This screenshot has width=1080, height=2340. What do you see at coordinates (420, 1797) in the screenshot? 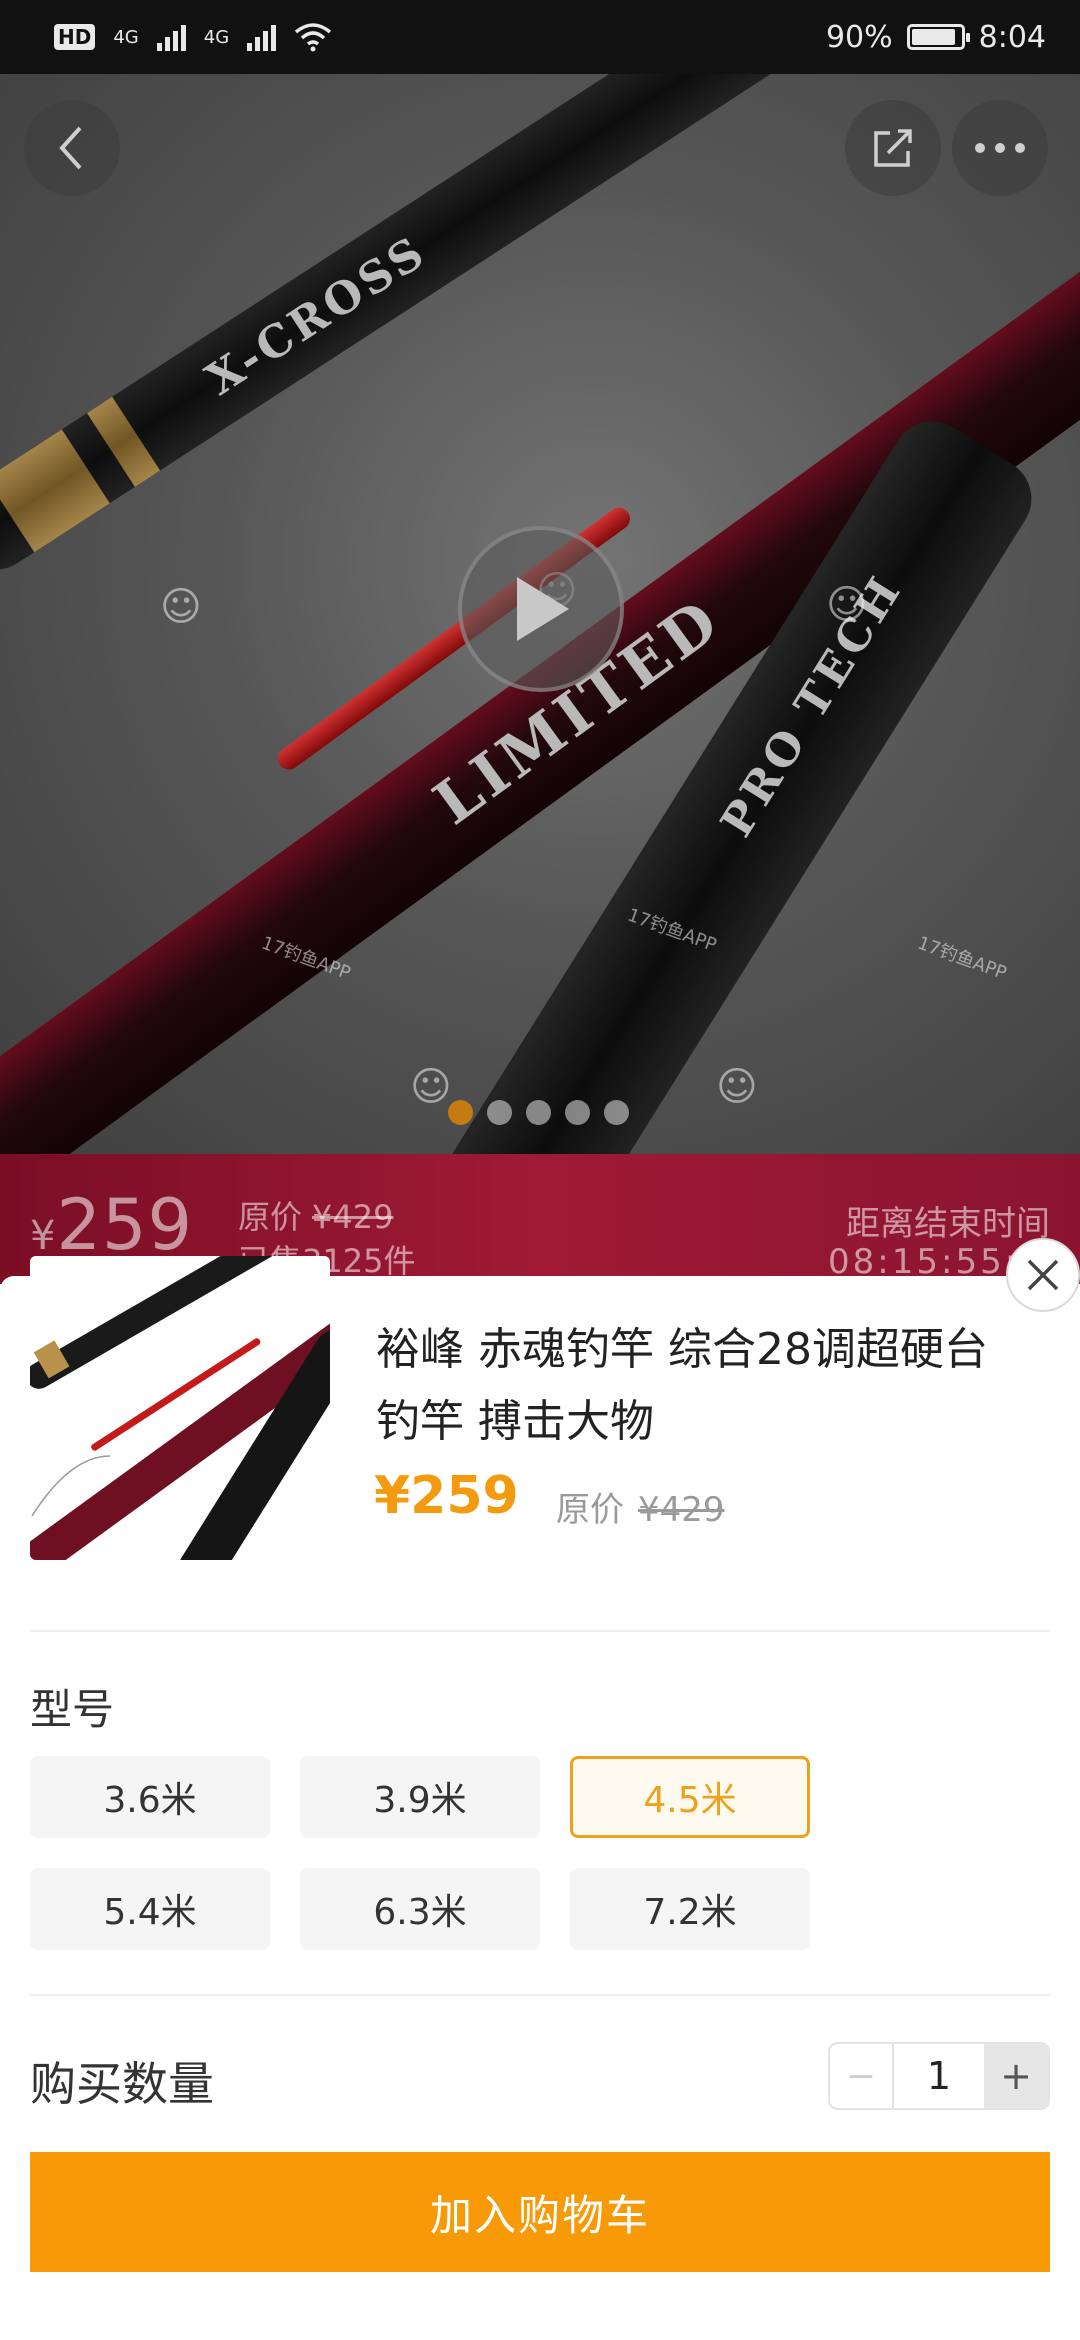
I see `model-option-3.9m: 3.9米` at bounding box center [420, 1797].